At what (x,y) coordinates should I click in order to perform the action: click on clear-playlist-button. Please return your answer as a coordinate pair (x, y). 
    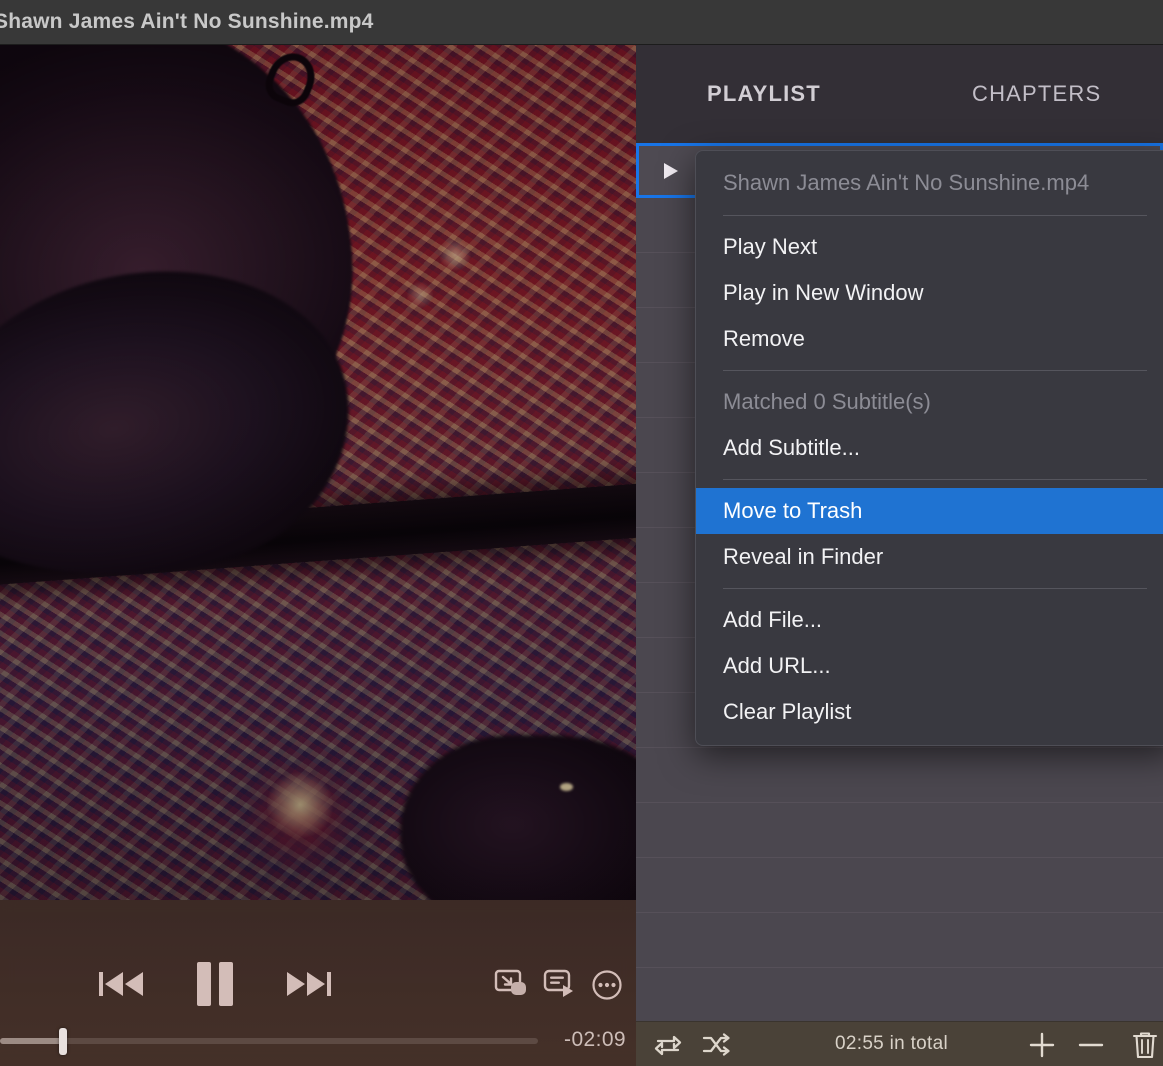
    Looking at the image, I should click on (1145, 1045).